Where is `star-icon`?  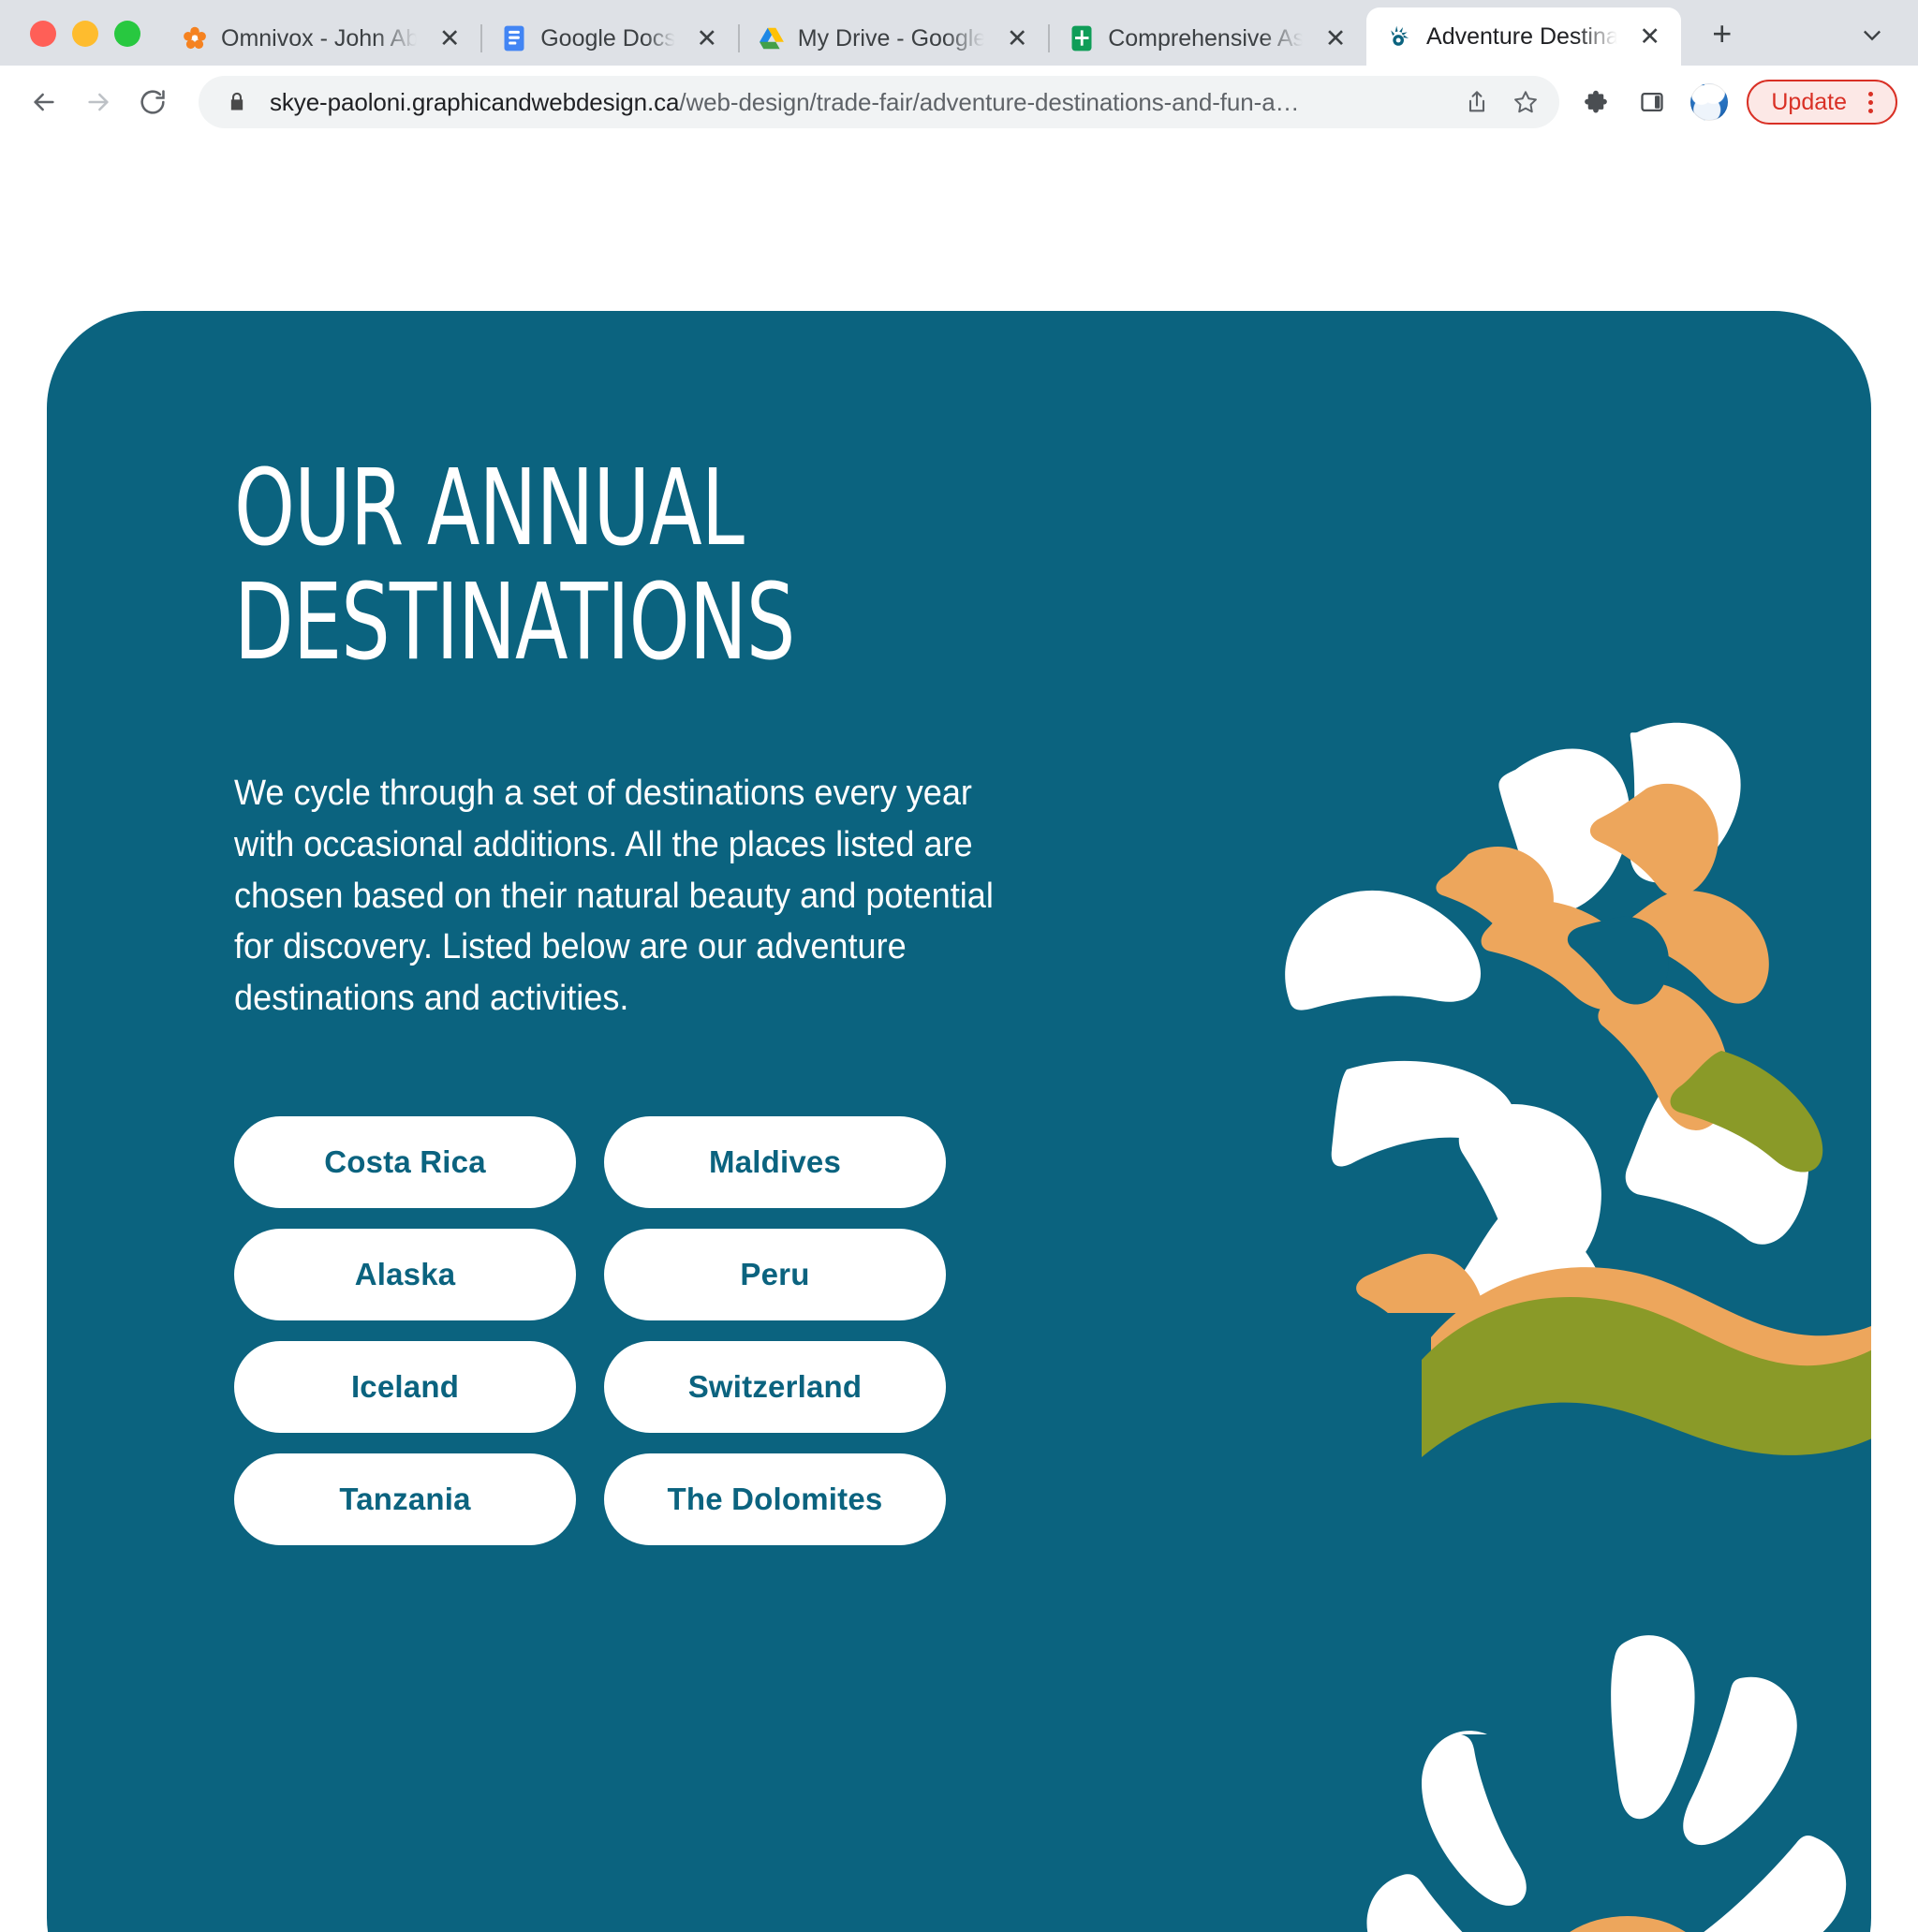 star-icon is located at coordinates (1525, 102).